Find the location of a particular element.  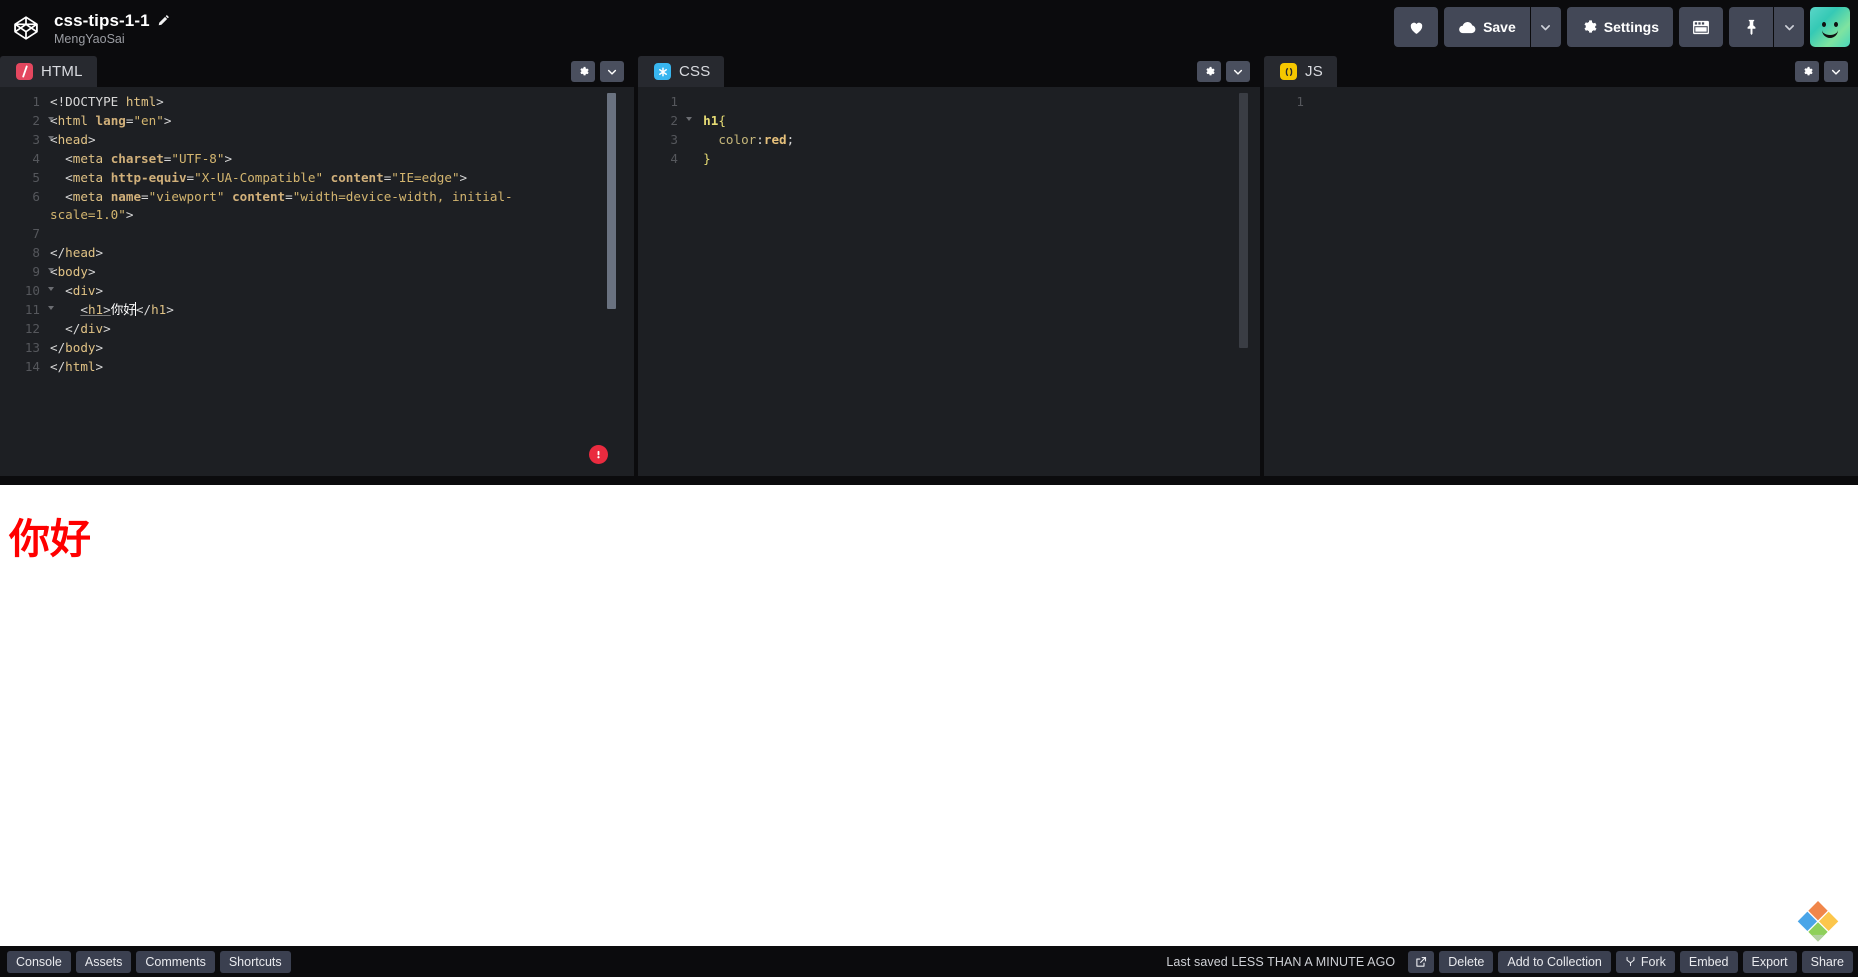

line-content: </head> is located at coordinates (77, 253).